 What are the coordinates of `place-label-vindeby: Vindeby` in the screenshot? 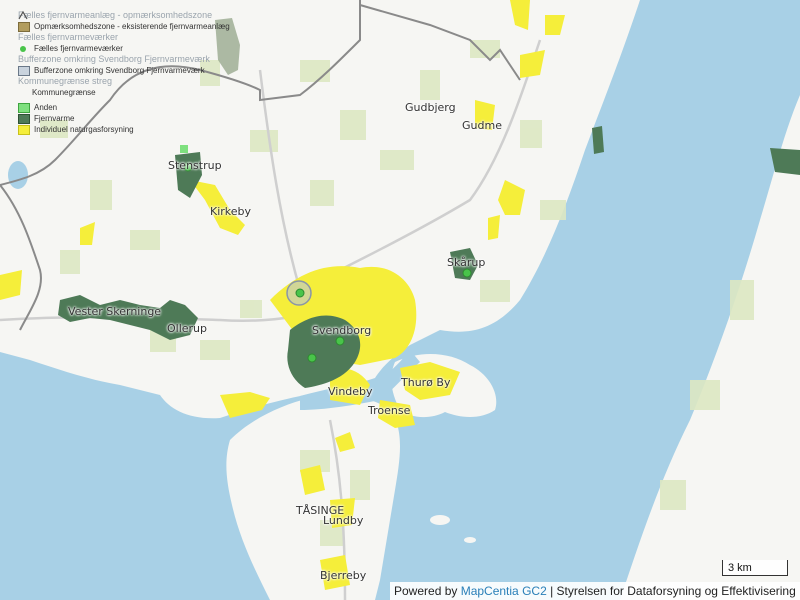 It's located at (350, 391).